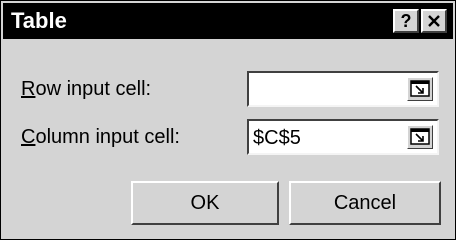  What do you see at coordinates (93, 89) in the screenshot?
I see `row-input-label-text: ow input cell:` at bounding box center [93, 89].